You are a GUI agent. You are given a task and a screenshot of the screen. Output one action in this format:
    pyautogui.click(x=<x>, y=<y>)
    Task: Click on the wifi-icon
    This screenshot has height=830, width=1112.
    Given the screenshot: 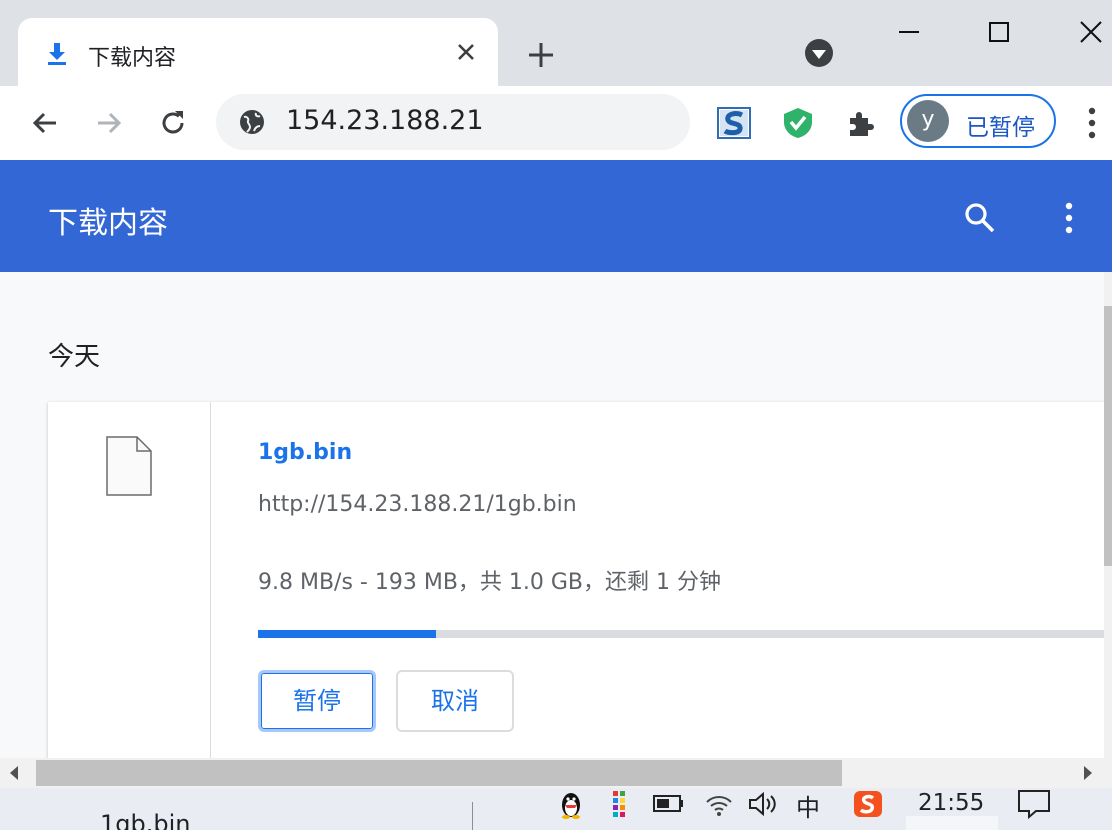 What is the action you would take?
    pyautogui.click(x=719, y=804)
    